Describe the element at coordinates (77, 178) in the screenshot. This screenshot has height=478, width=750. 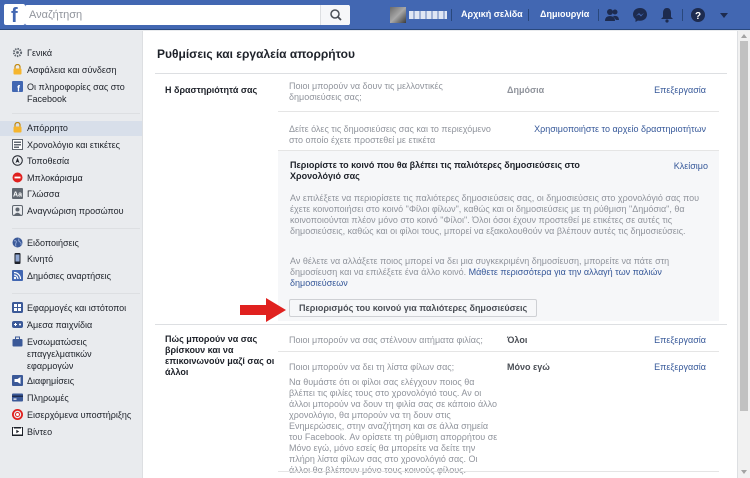
I see `sidebar-item-blocking: Μπλοκάρισμα` at that location.